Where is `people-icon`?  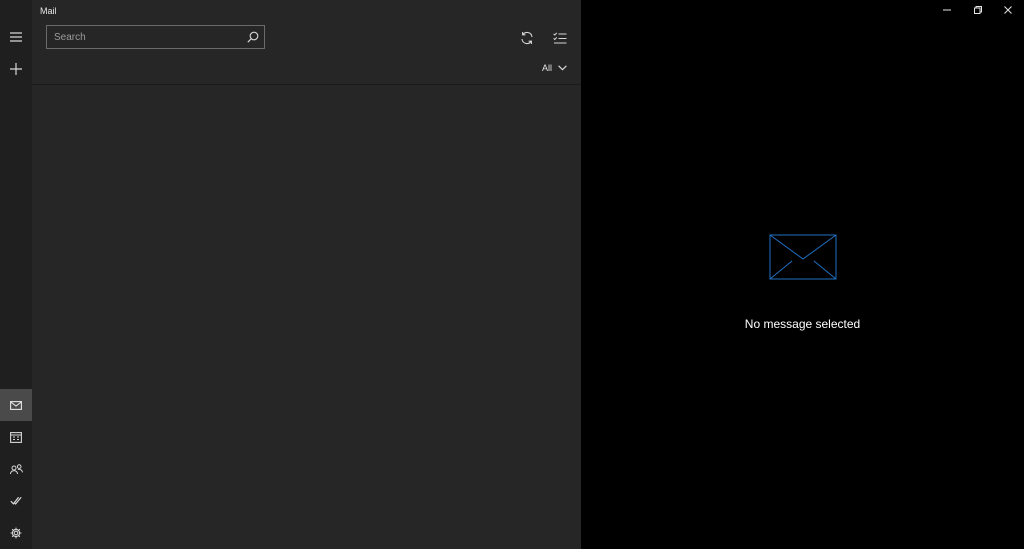
people-icon is located at coordinates (16, 468).